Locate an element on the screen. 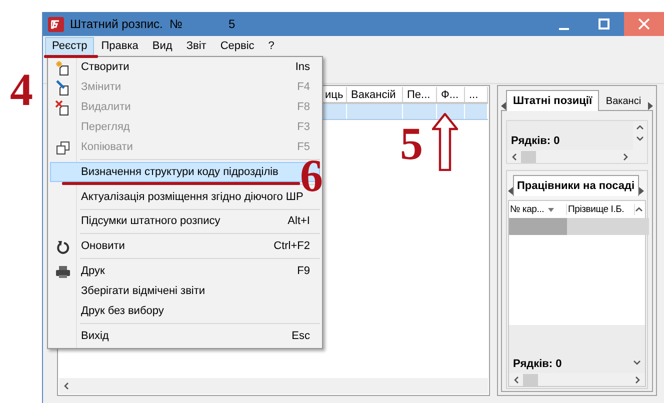 Image resolution: width=664 pixels, height=403 pixels. shortcut-label: F5 is located at coordinates (303, 146).